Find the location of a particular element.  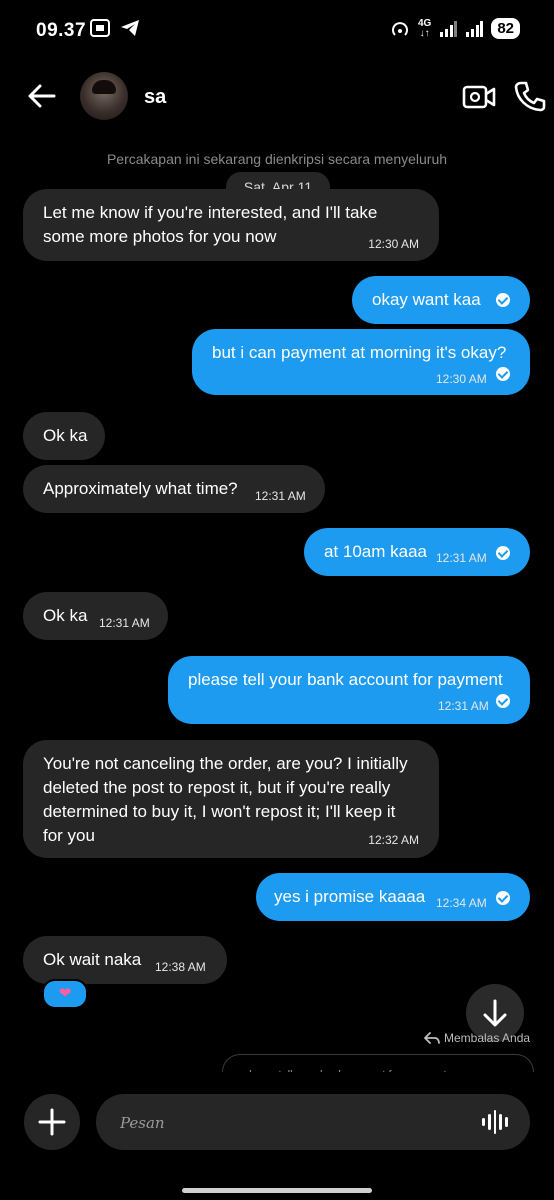

phone-icon is located at coordinates (530, 96).